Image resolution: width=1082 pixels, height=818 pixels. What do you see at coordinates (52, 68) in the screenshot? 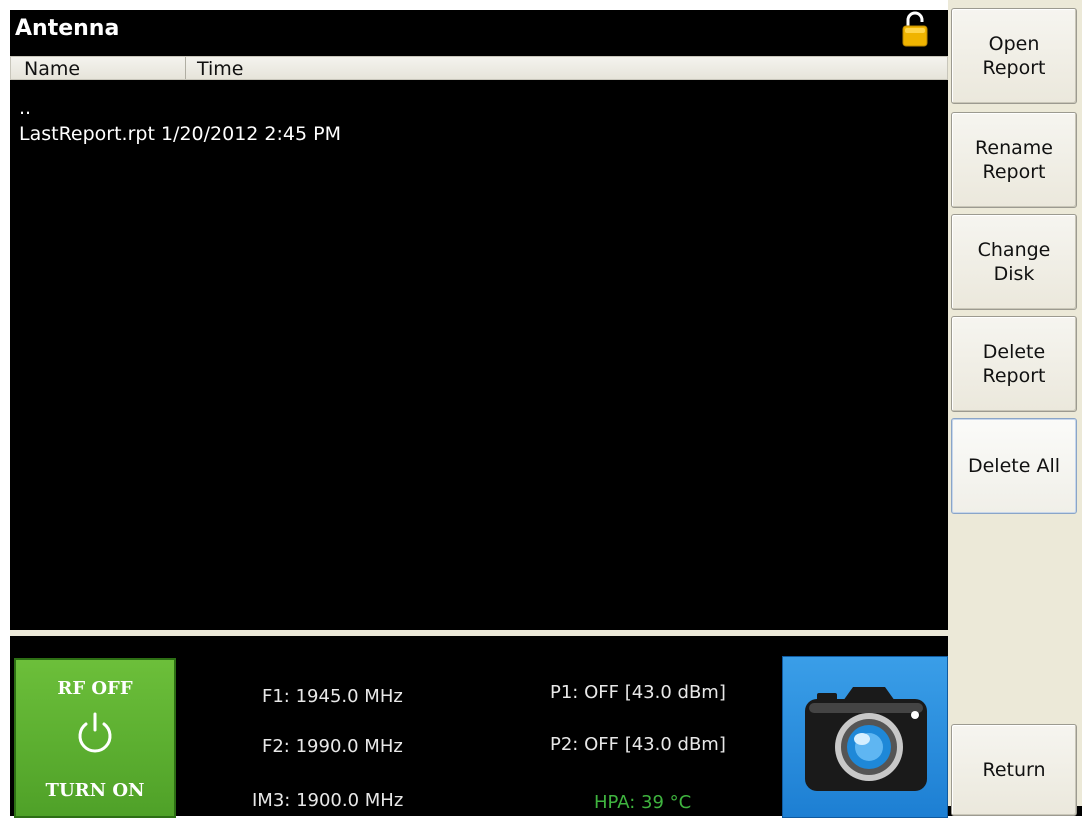
I see `column-header-name: Name` at bounding box center [52, 68].